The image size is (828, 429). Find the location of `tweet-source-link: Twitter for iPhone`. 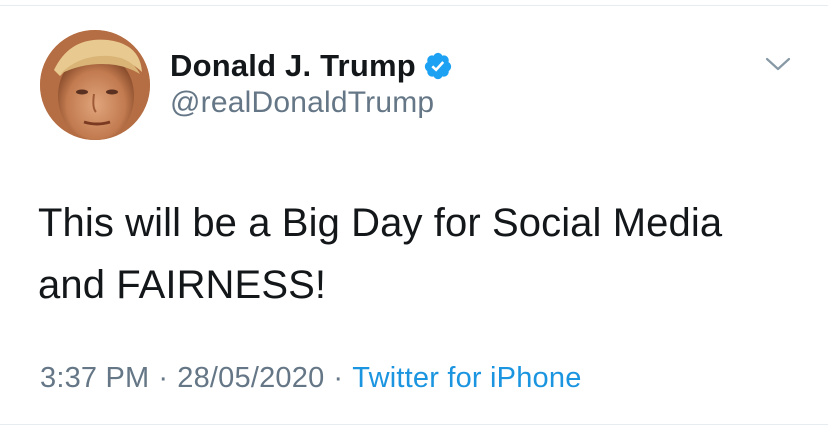

tweet-source-link: Twitter for iPhone is located at coordinates (466, 378).